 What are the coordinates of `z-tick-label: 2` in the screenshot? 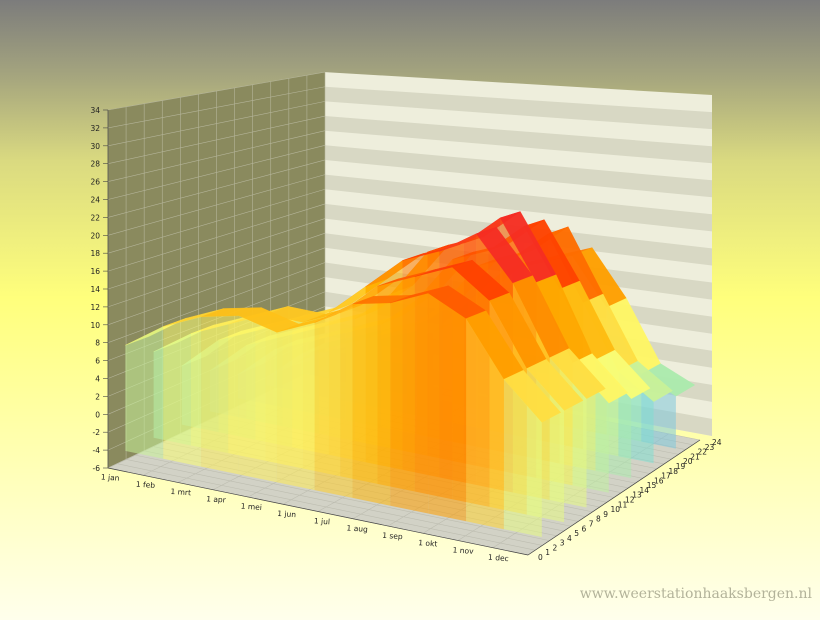 It's located at (97, 396).